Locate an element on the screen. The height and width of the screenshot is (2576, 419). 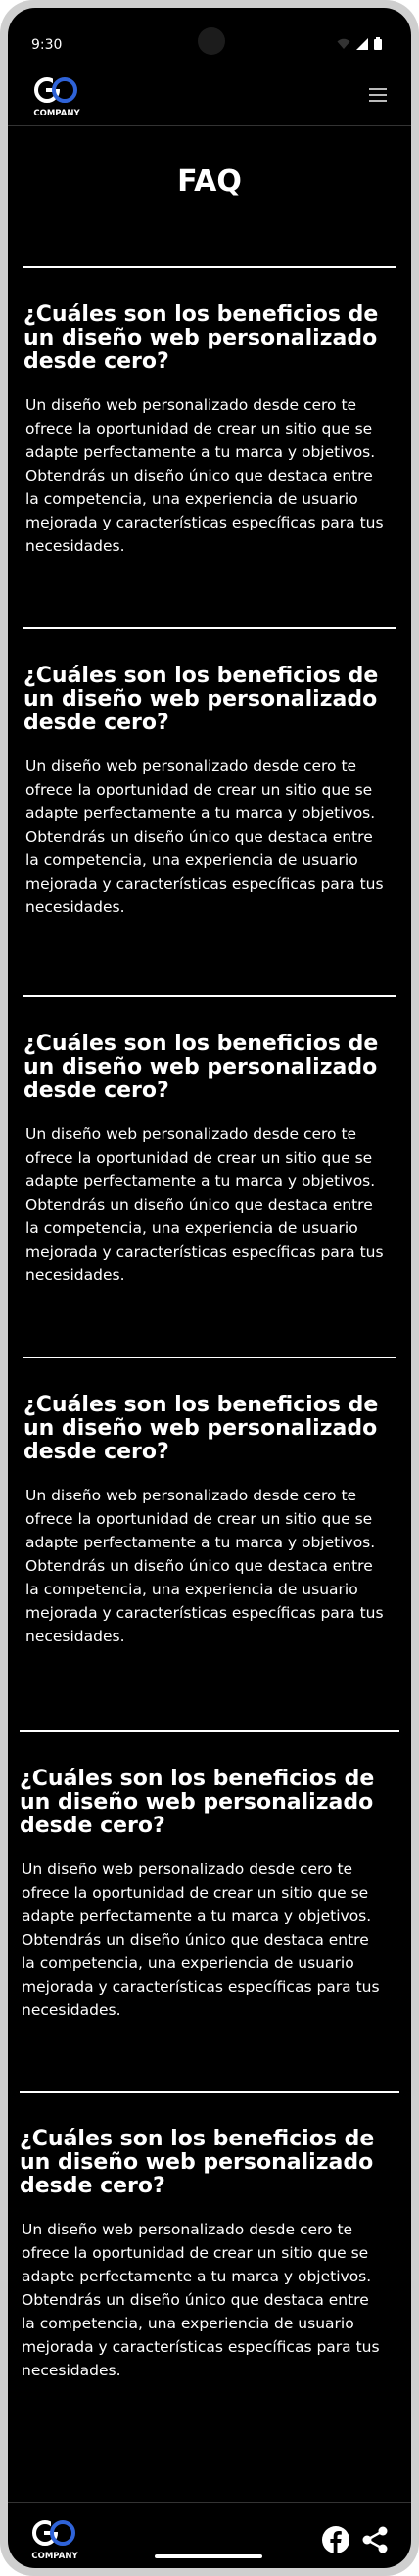
home-indicator is located at coordinates (208, 2556).